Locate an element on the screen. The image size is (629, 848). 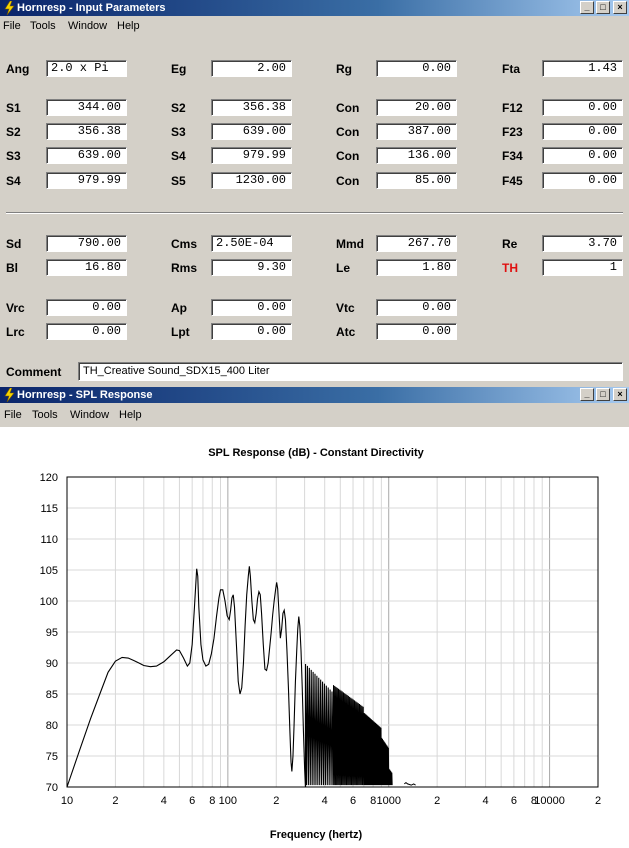
param-field-lrc-8-0: 0.00 is located at coordinates (86, 331).